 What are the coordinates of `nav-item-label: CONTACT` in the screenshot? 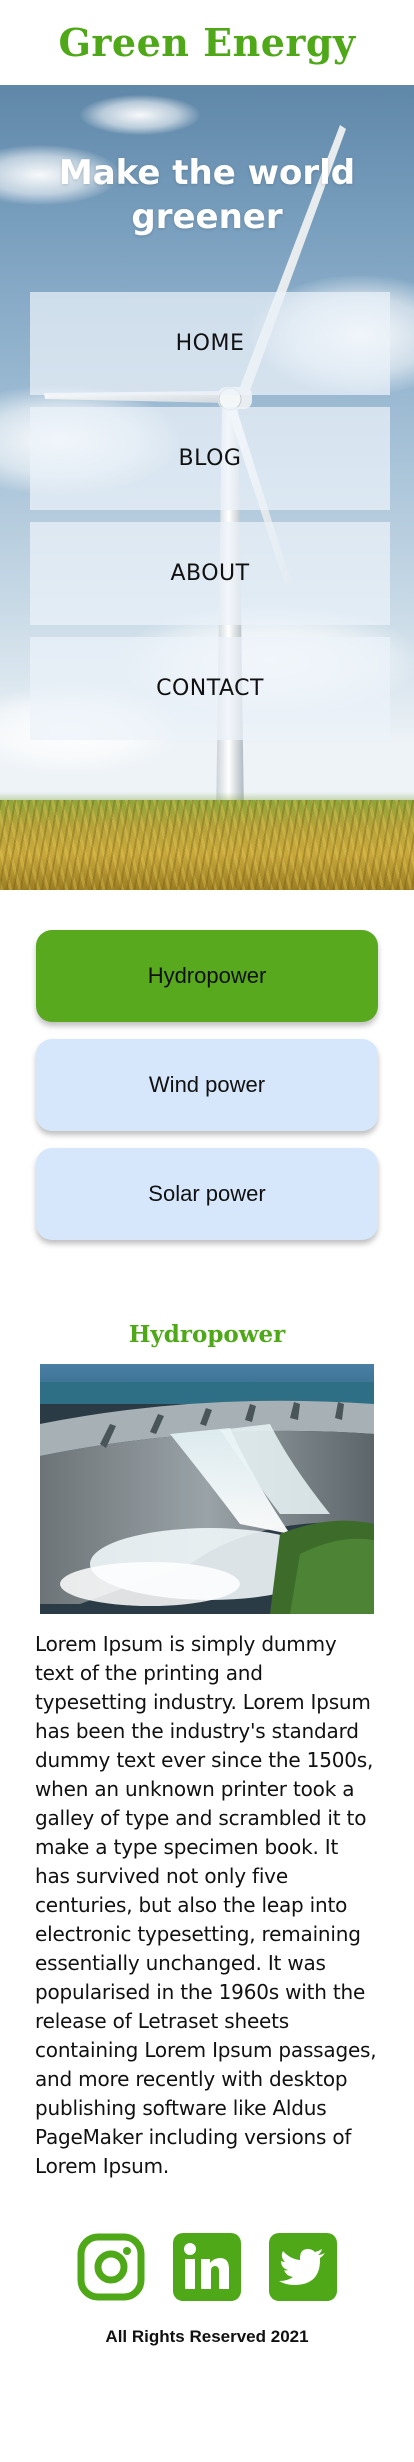 It's located at (210, 688).